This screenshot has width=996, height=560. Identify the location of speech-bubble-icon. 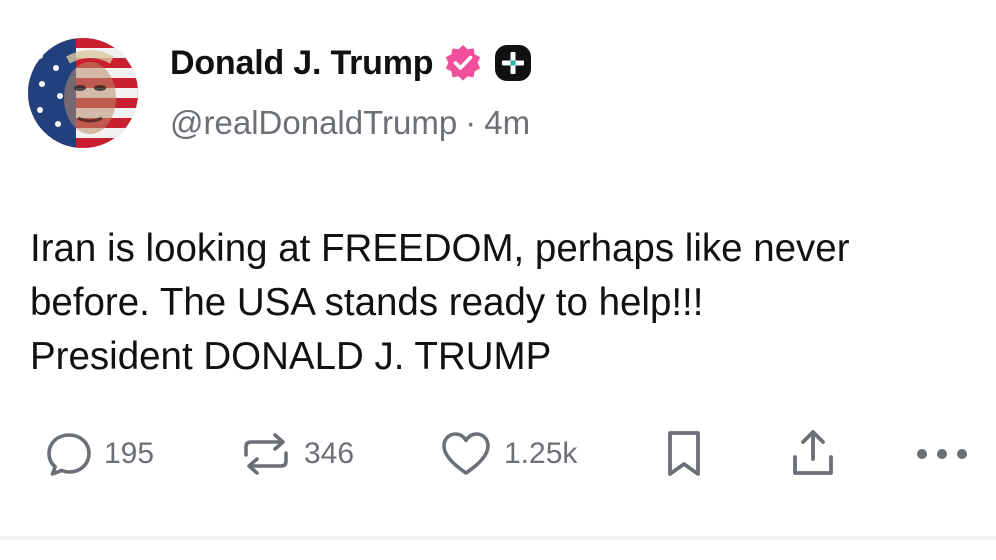
(69, 454).